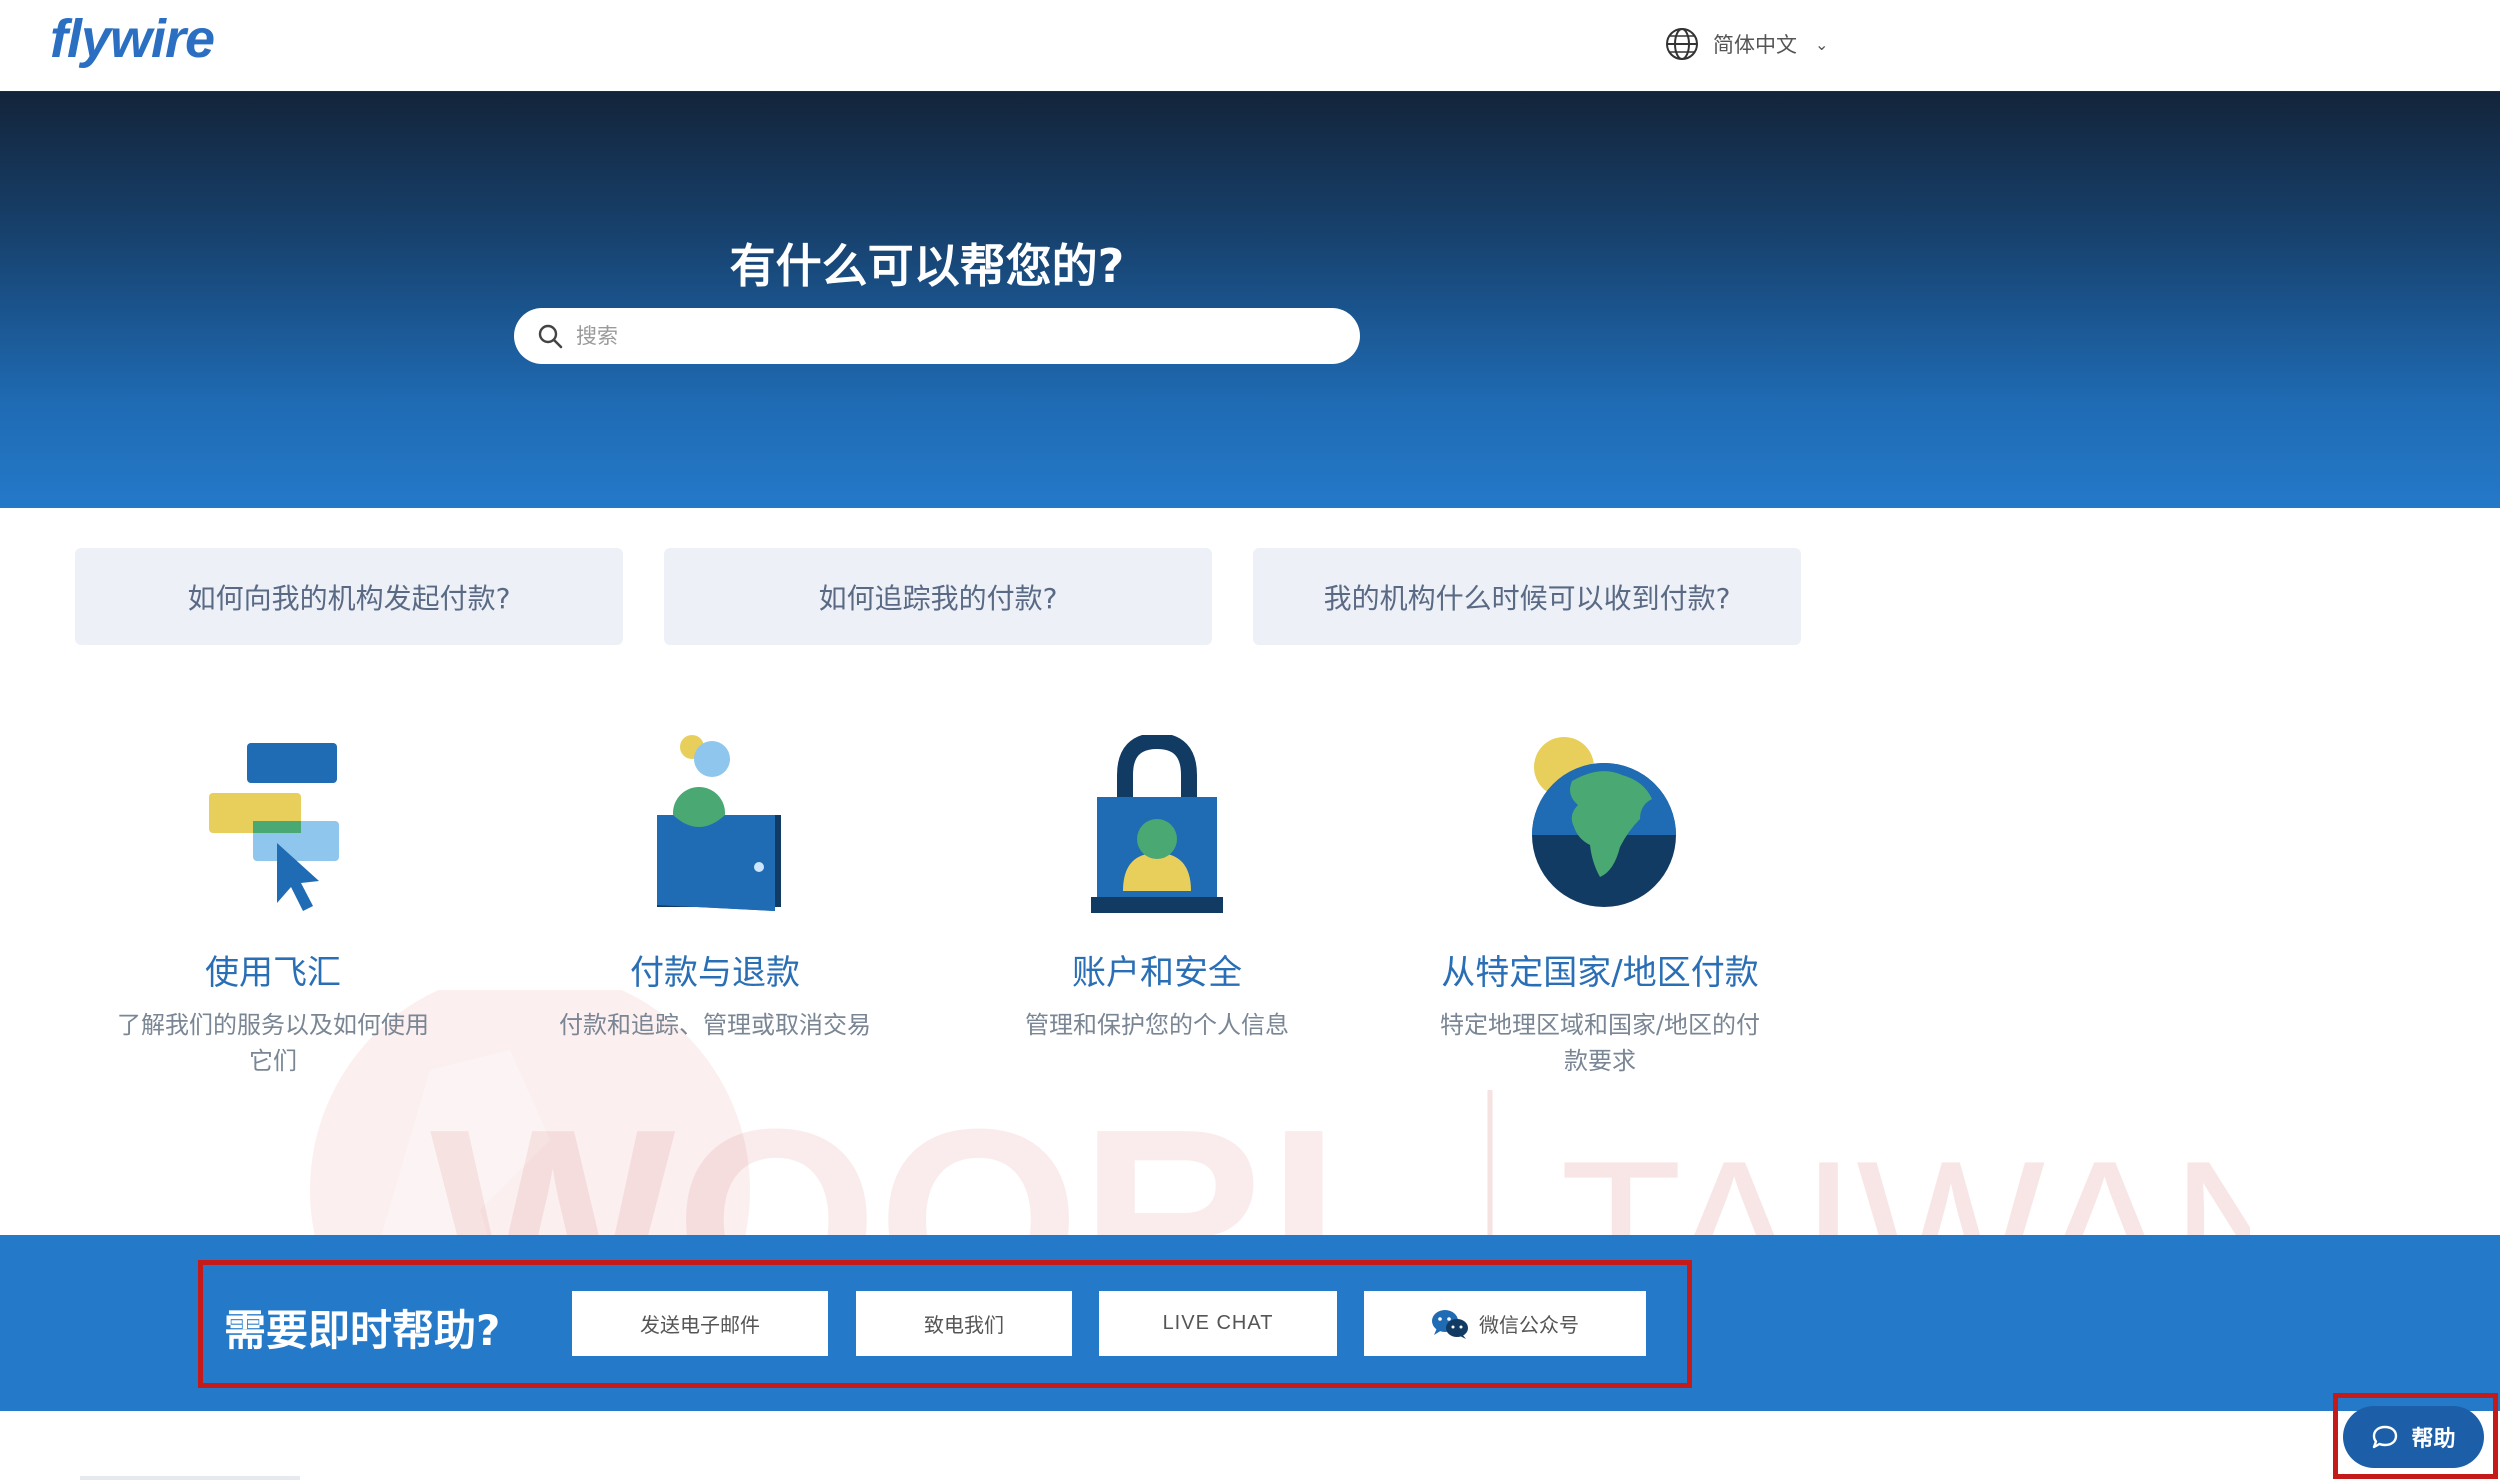 The height and width of the screenshot is (1480, 2500). Describe the element at coordinates (1682, 44) in the screenshot. I see `globe-icon` at that location.